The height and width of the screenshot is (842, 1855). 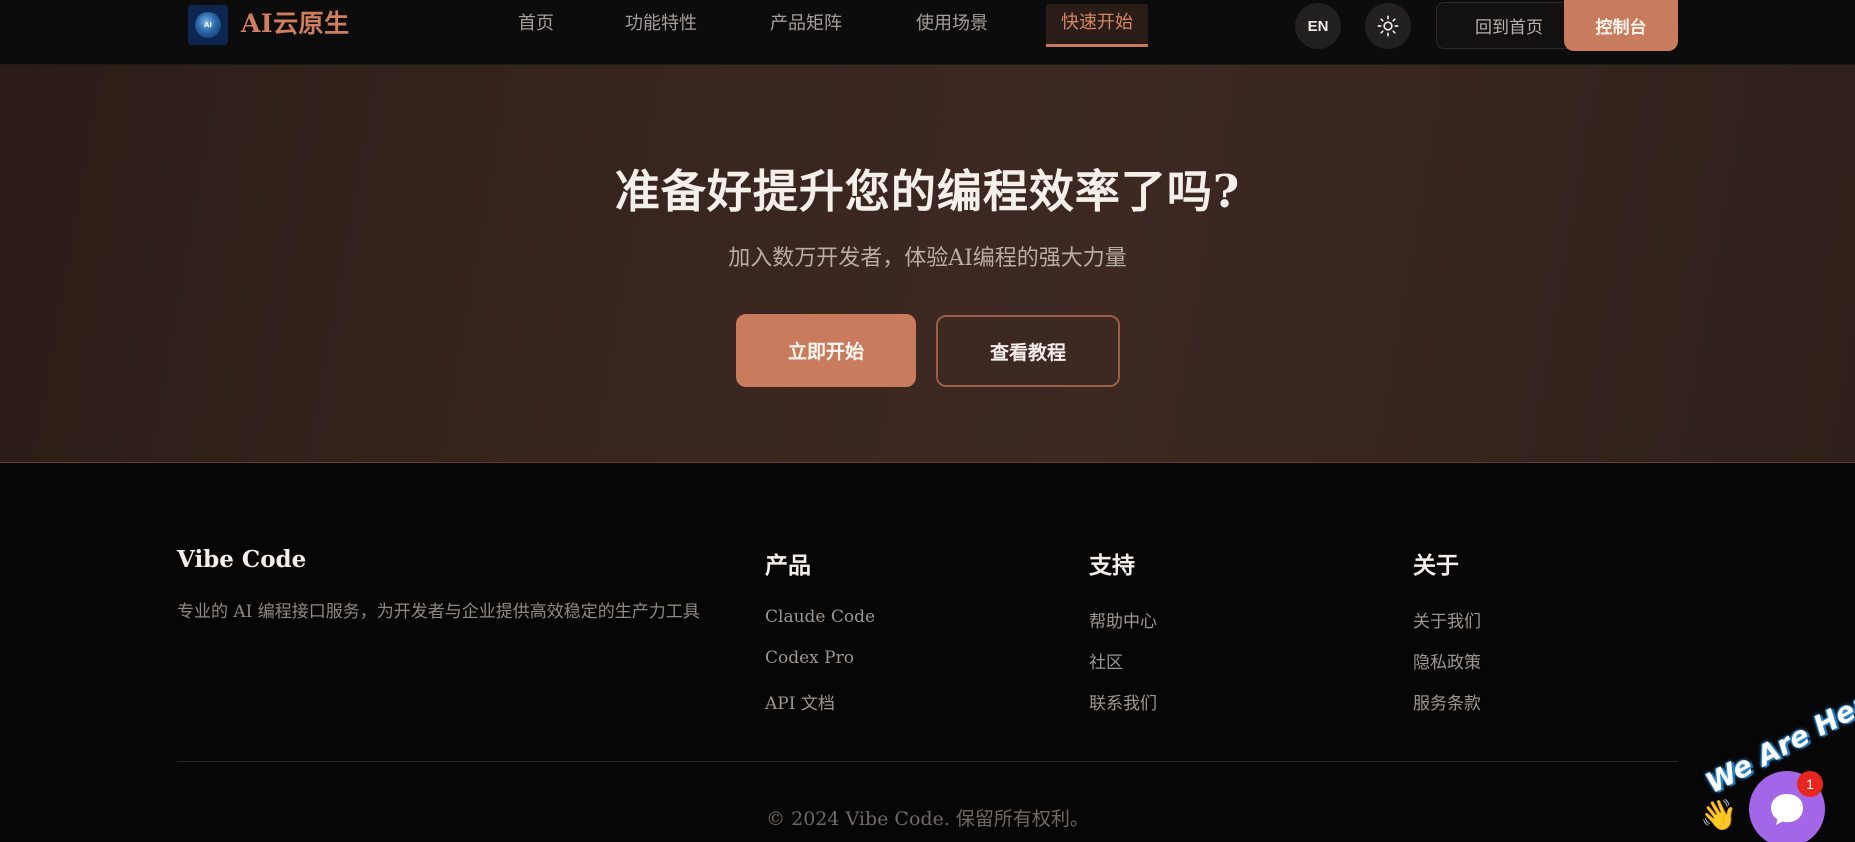 I want to click on footer-divider, so click(x=927, y=761).